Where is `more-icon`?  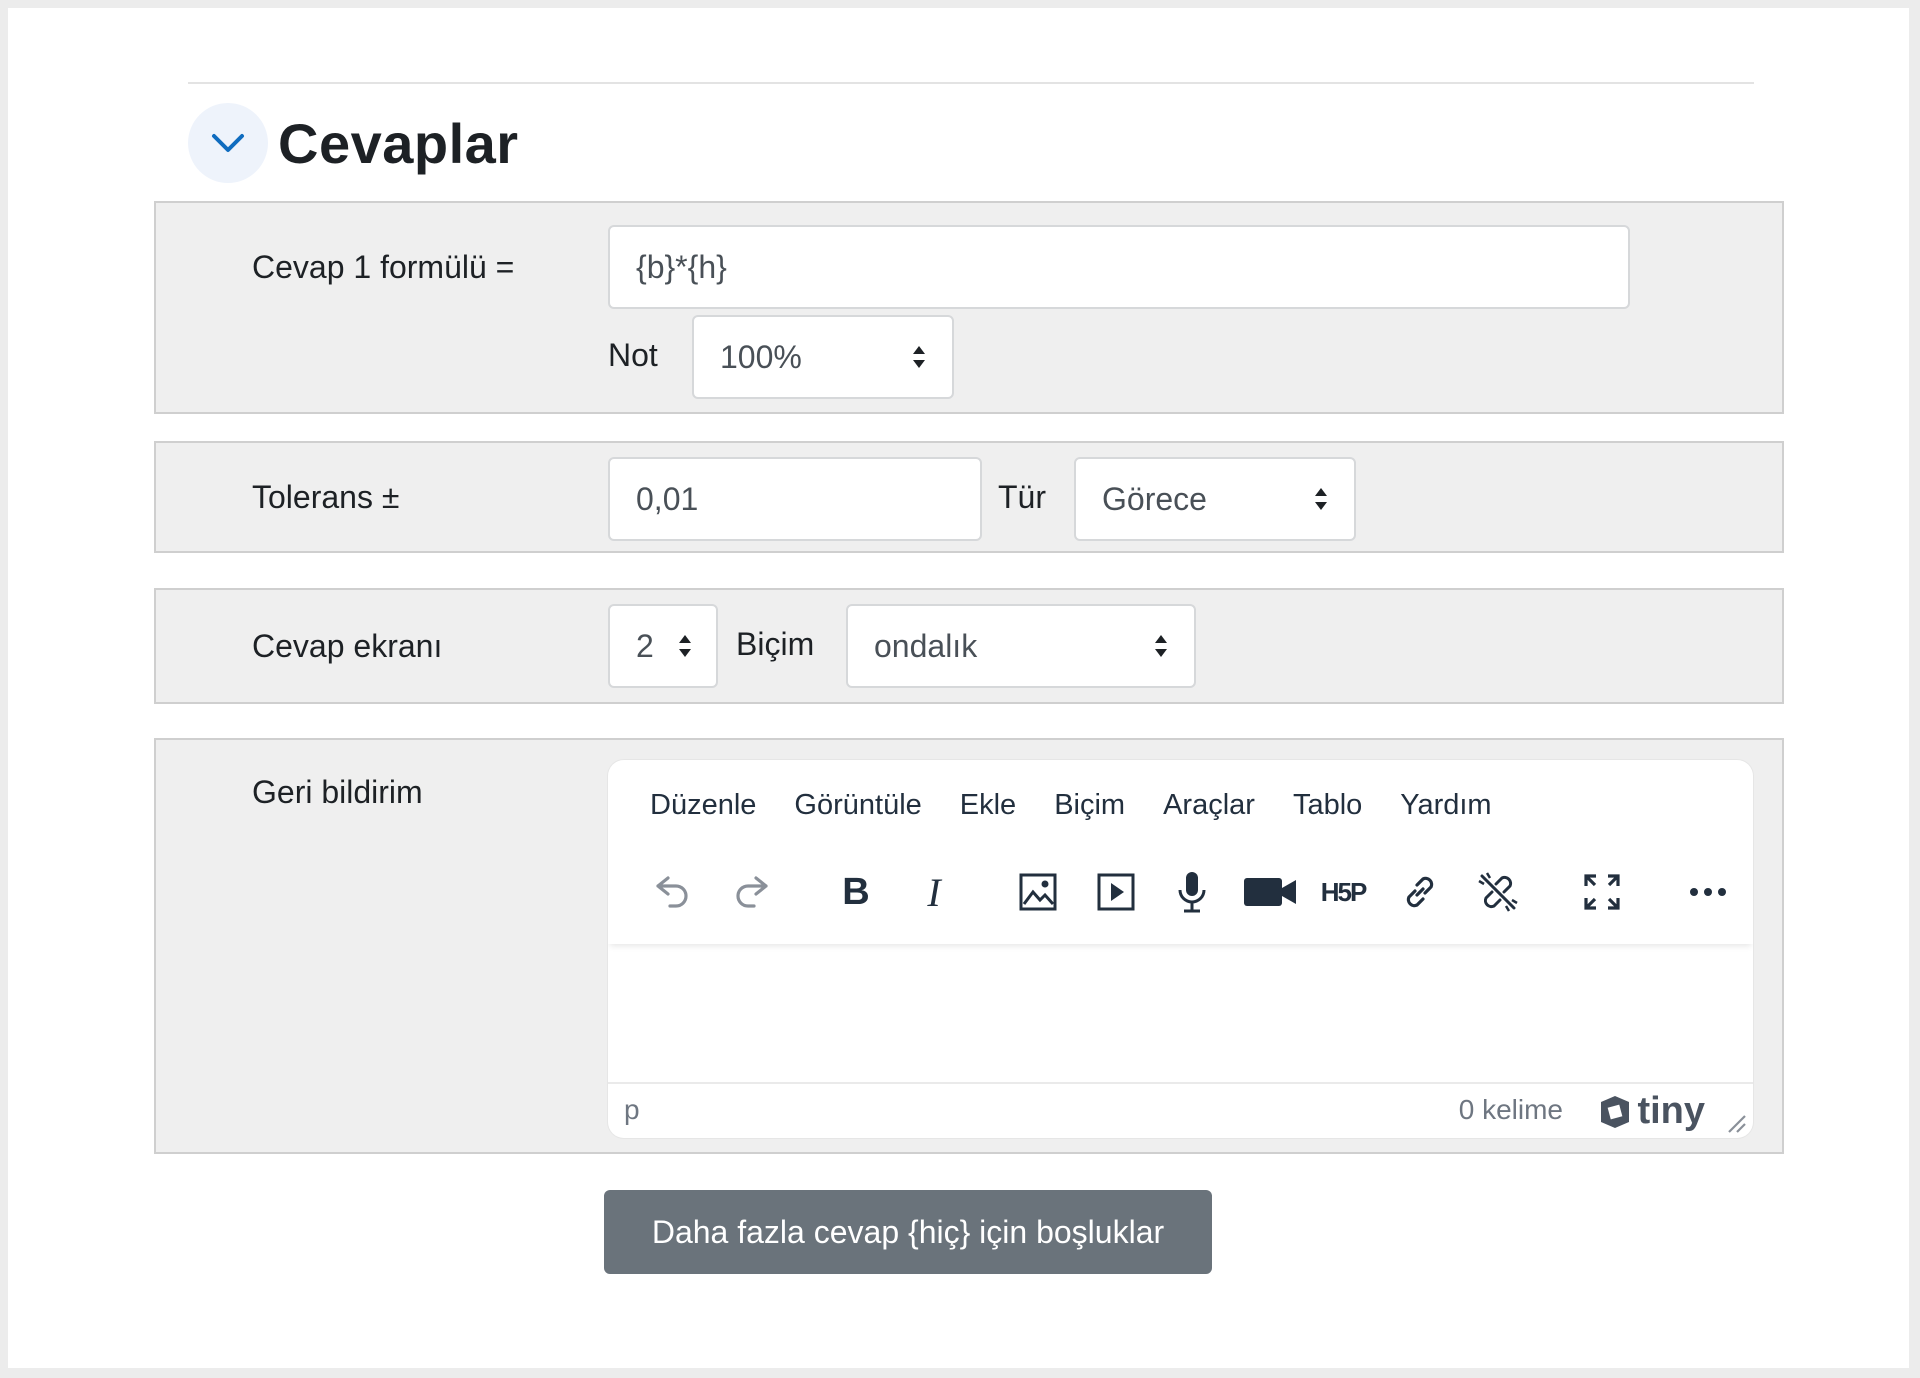 more-icon is located at coordinates (1708, 892).